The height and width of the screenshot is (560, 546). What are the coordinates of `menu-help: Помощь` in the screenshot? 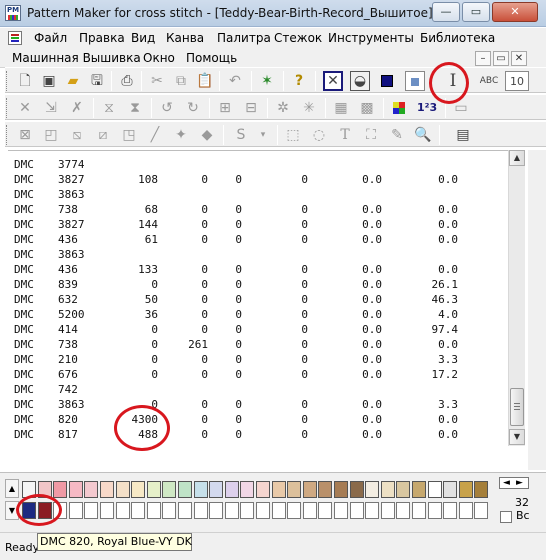 It's located at (211, 58).